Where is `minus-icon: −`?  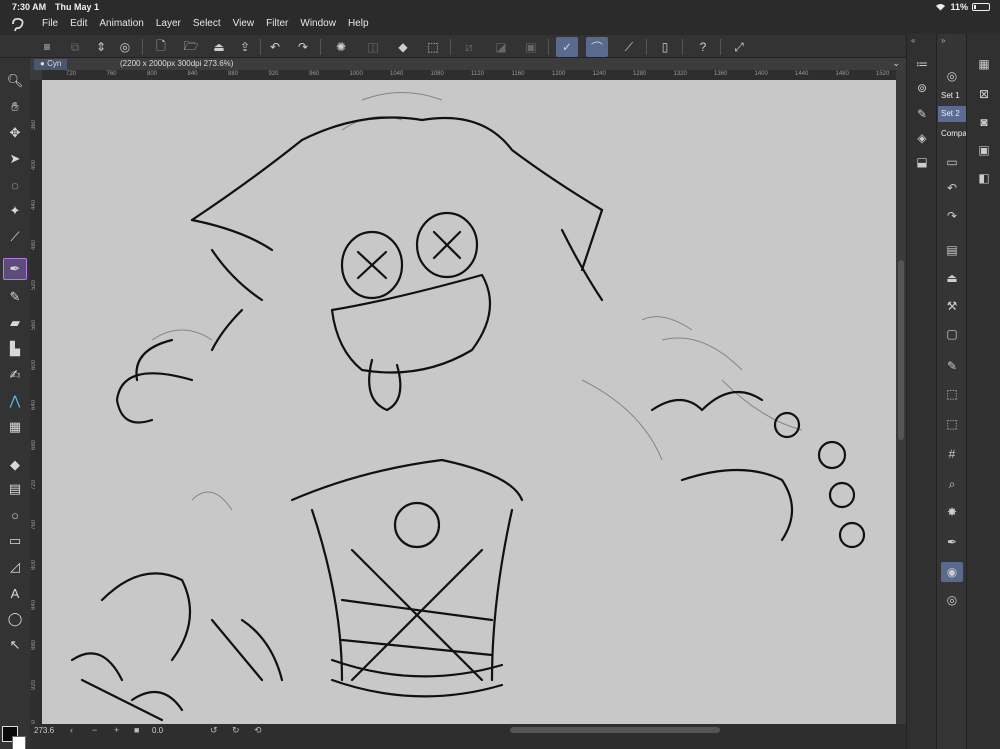
minus-icon: − is located at coordinates (94, 730).